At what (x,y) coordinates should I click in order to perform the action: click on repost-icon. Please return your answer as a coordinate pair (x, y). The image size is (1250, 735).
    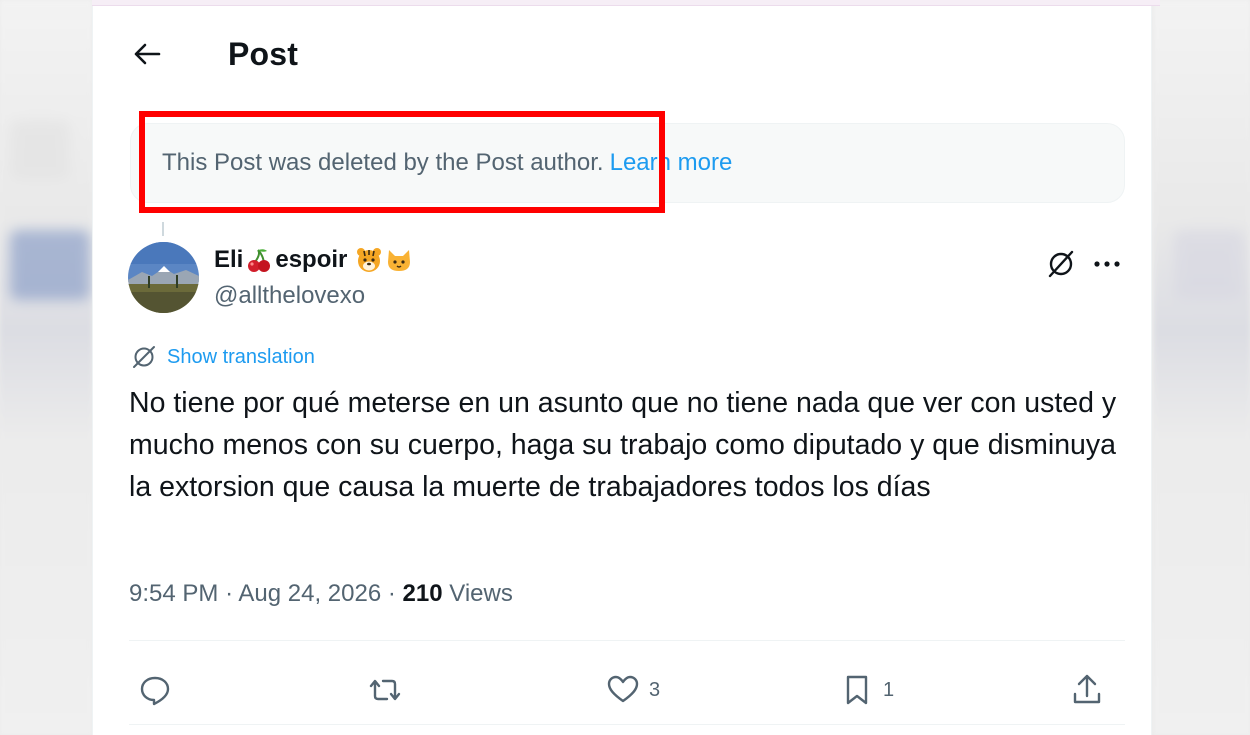
    Looking at the image, I should click on (385, 690).